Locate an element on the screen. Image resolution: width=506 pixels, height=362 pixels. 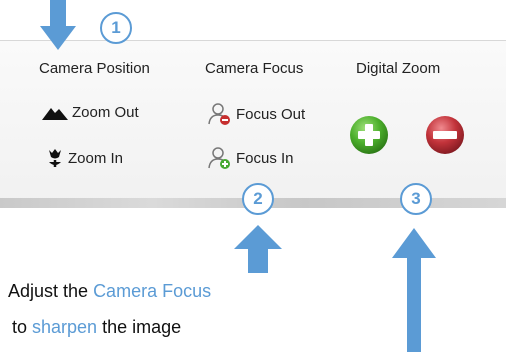
callout-badge-3: 3 is located at coordinates (416, 199).